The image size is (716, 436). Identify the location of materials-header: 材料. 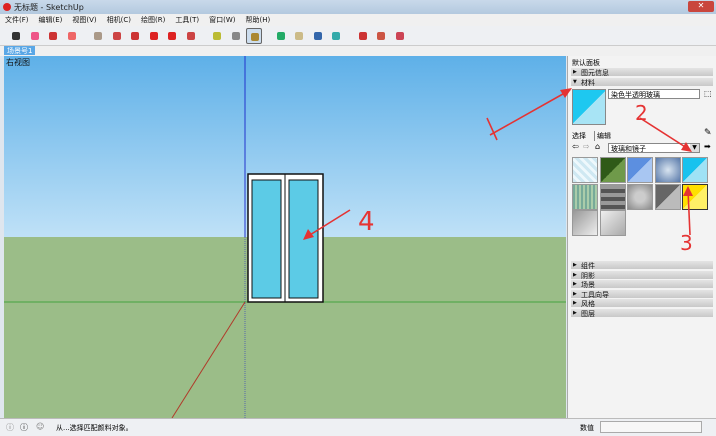
(642, 82).